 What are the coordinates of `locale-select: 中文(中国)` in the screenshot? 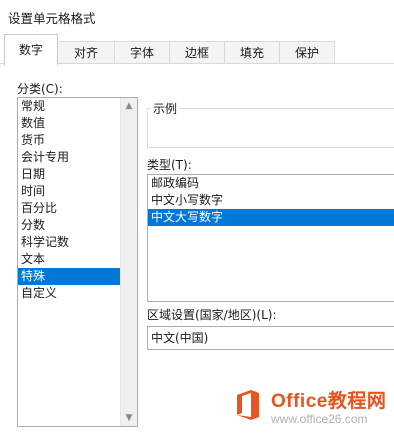 It's located at (270, 338).